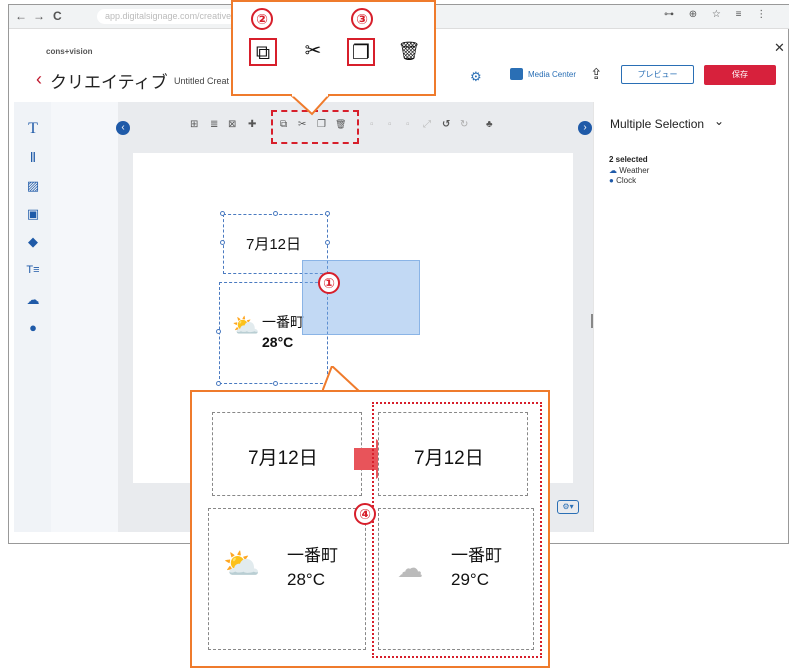  What do you see at coordinates (614, 170) in the screenshot?
I see `weather-icon: ☁` at bounding box center [614, 170].